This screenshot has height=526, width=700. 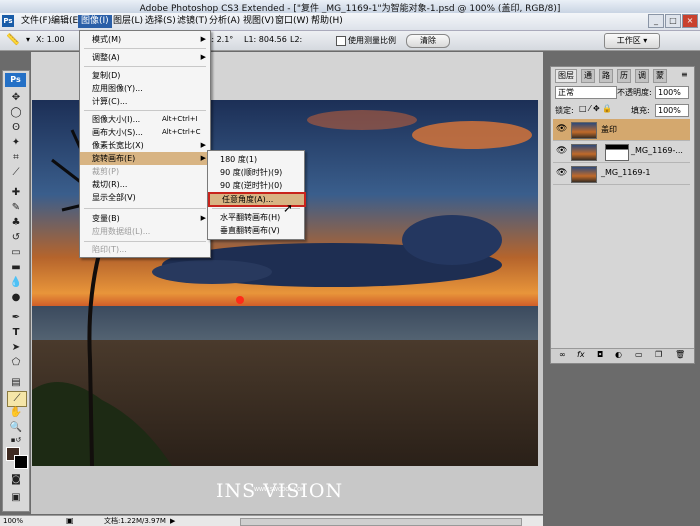 I want to click on eyedropper-icon: ⟋, so click(x=16, y=173).